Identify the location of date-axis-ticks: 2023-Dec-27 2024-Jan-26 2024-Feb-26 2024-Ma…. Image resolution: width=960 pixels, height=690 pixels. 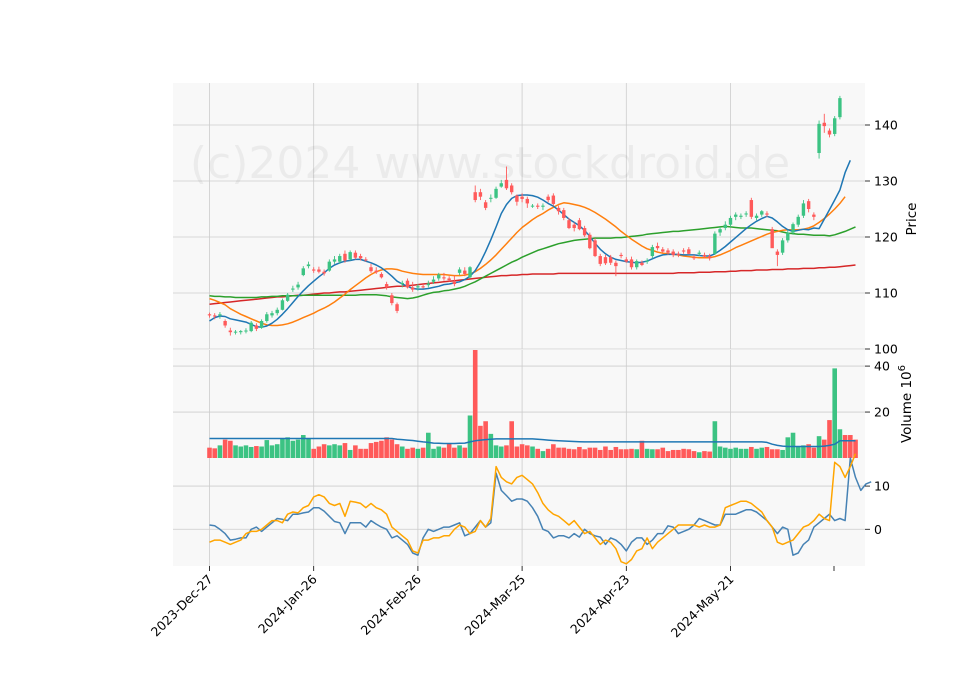
(491, 603).